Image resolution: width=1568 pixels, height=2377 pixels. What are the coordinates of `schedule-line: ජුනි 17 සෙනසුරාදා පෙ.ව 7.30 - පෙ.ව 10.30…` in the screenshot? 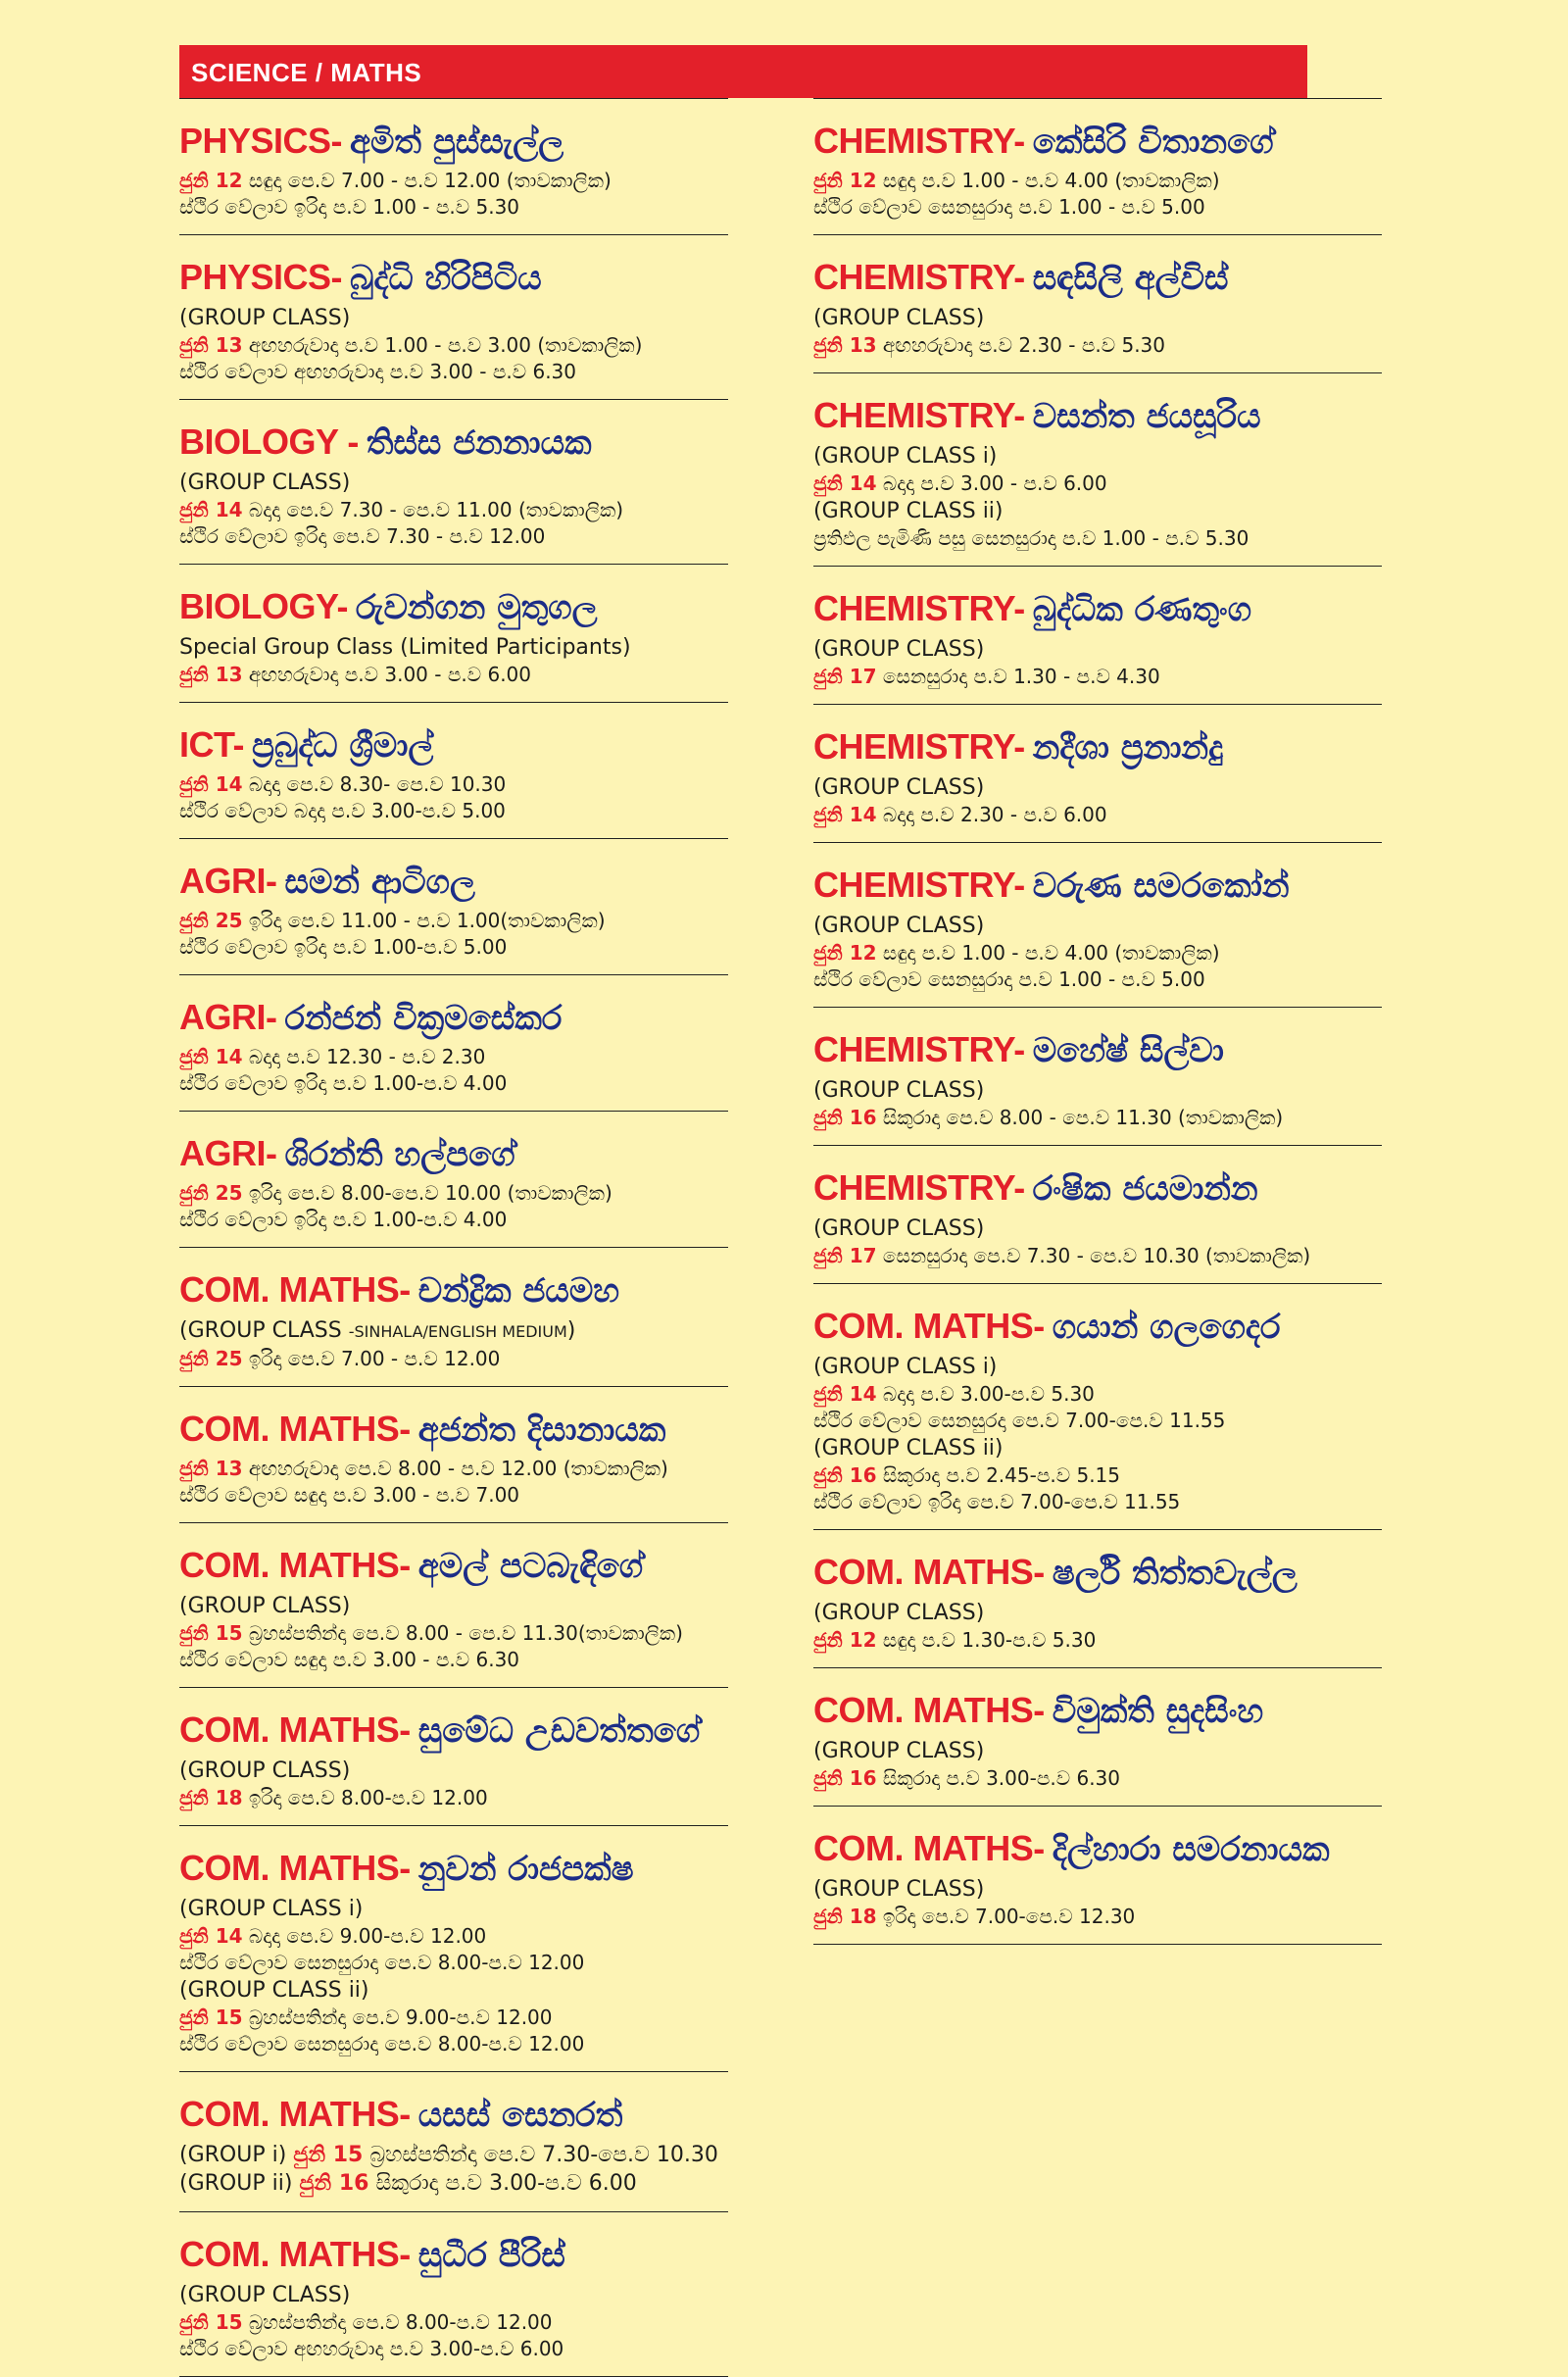 It's located at (1097, 1256).